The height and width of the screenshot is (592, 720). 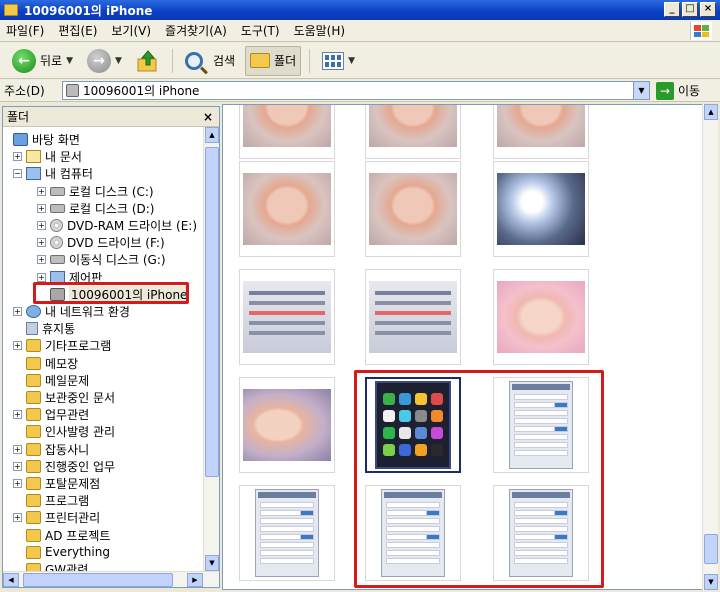 I want to click on tree-item-label: 로컬 디스크 (D:), so click(x=112, y=208).